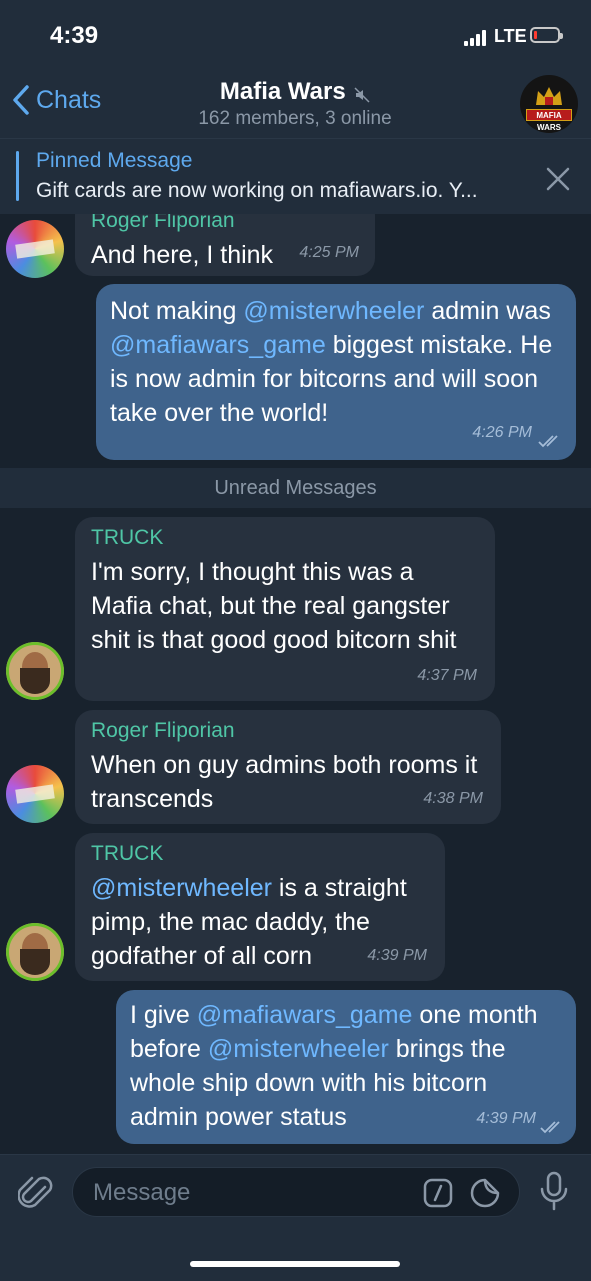  I want to click on message-time: 4:26 PM, so click(502, 432).